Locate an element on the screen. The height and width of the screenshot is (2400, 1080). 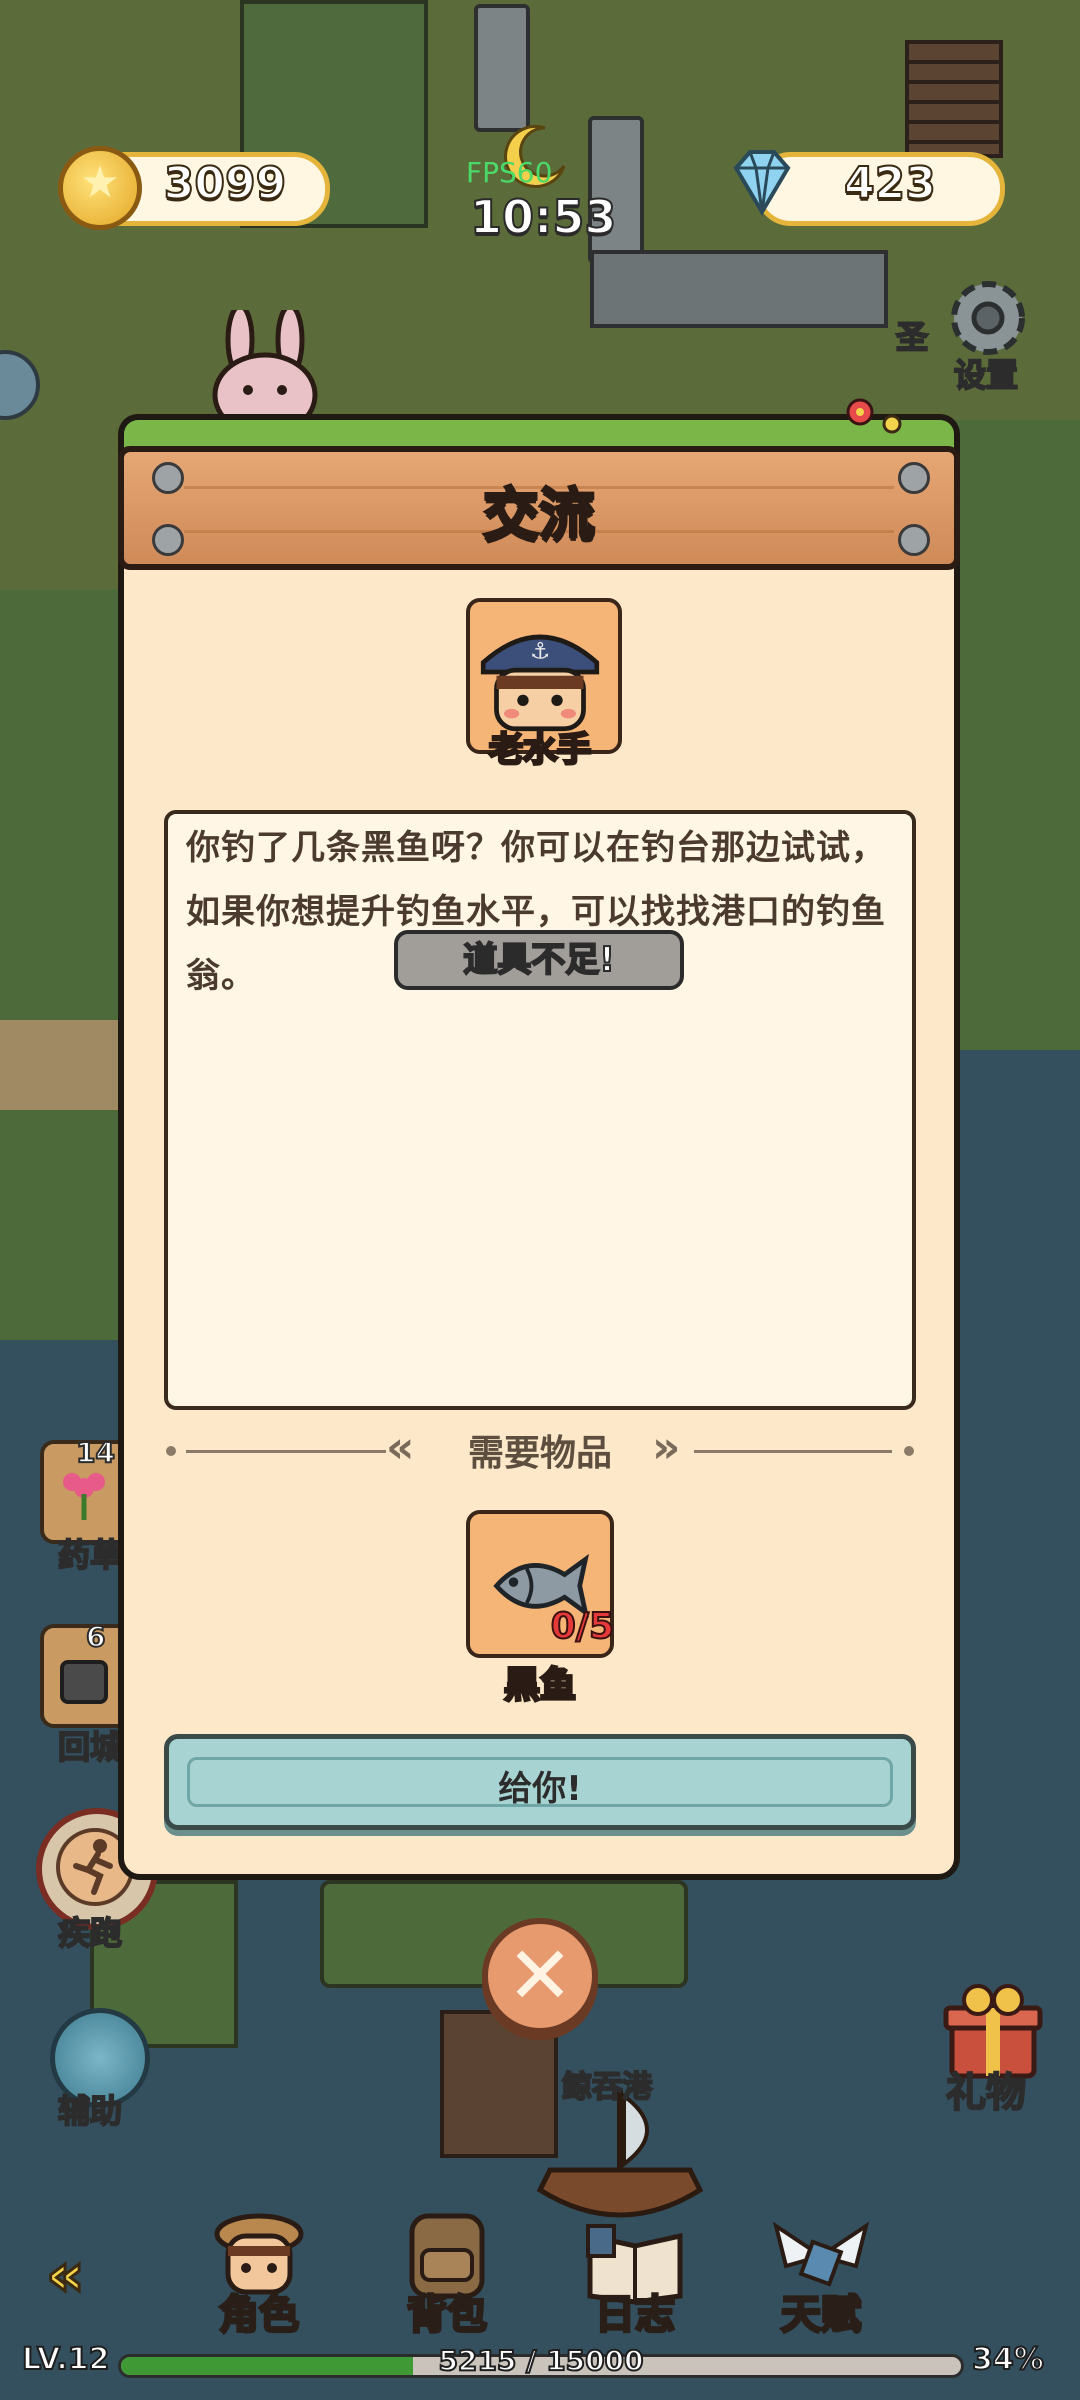
settings-label: 设置 is located at coordinates (986, 373).